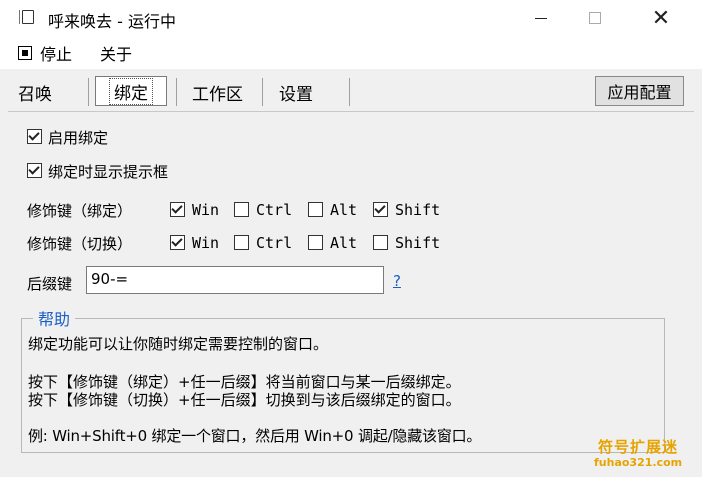 The width and height of the screenshot is (702, 477). I want to click on switch-alt-label: Alt, so click(344, 243).